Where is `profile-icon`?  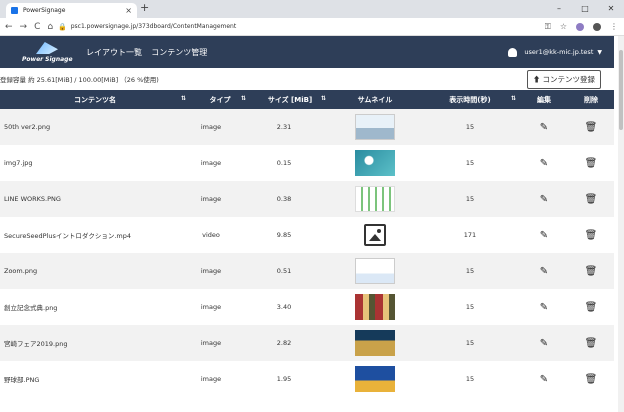 profile-icon is located at coordinates (597, 26).